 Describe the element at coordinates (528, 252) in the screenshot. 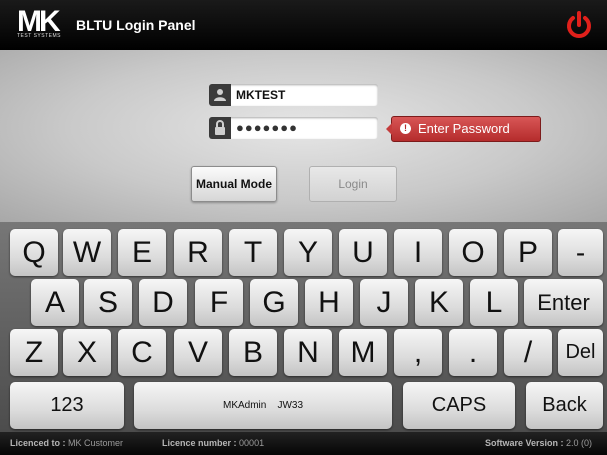

I see `key-p: P` at that location.